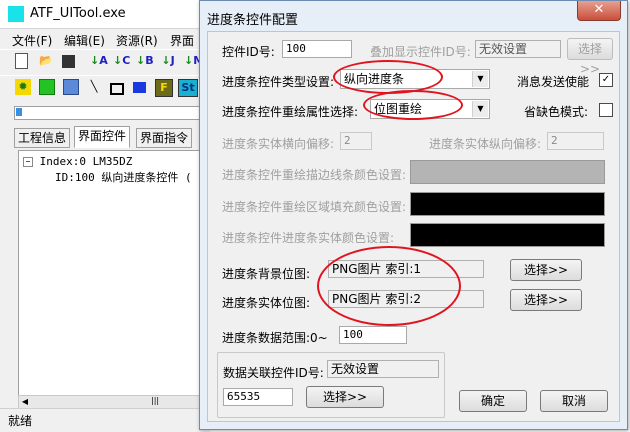 The width and height of the screenshot is (630, 432). I want to click on toolbar-row-2: ✹ ╲ F St, so click(105, 87).